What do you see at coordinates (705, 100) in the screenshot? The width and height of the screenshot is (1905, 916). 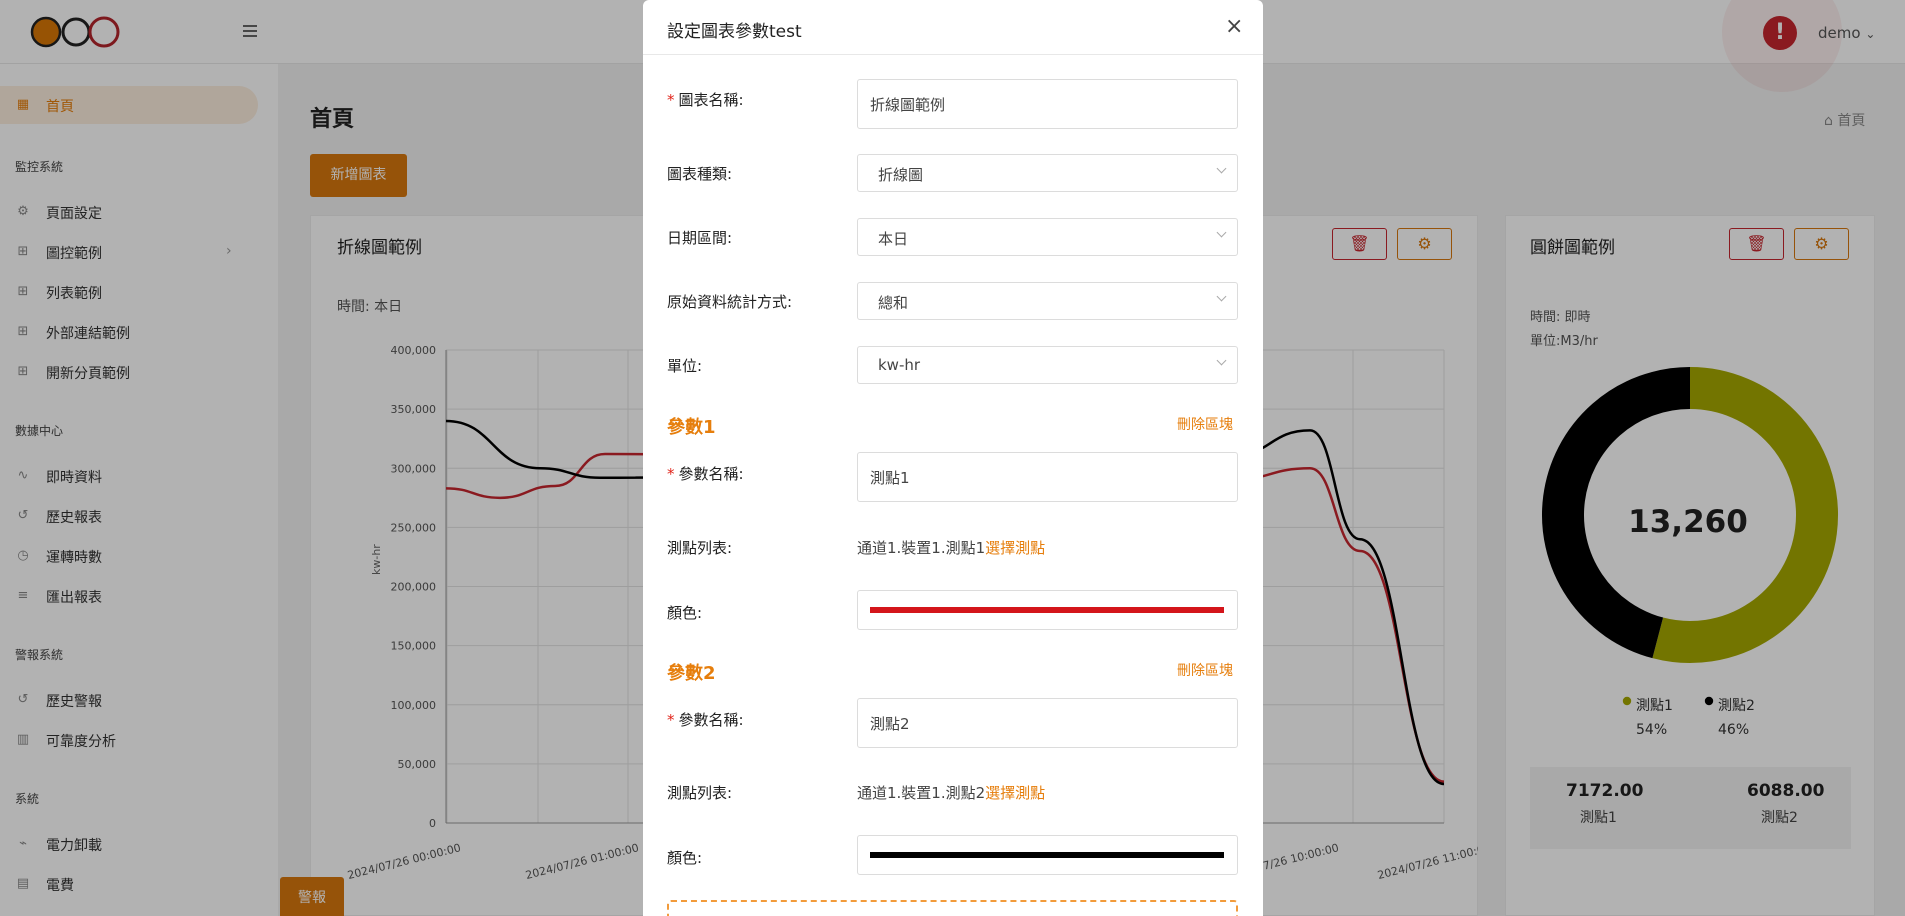 I see `chart-name-label: * 圖表名稱:` at bounding box center [705, 100].